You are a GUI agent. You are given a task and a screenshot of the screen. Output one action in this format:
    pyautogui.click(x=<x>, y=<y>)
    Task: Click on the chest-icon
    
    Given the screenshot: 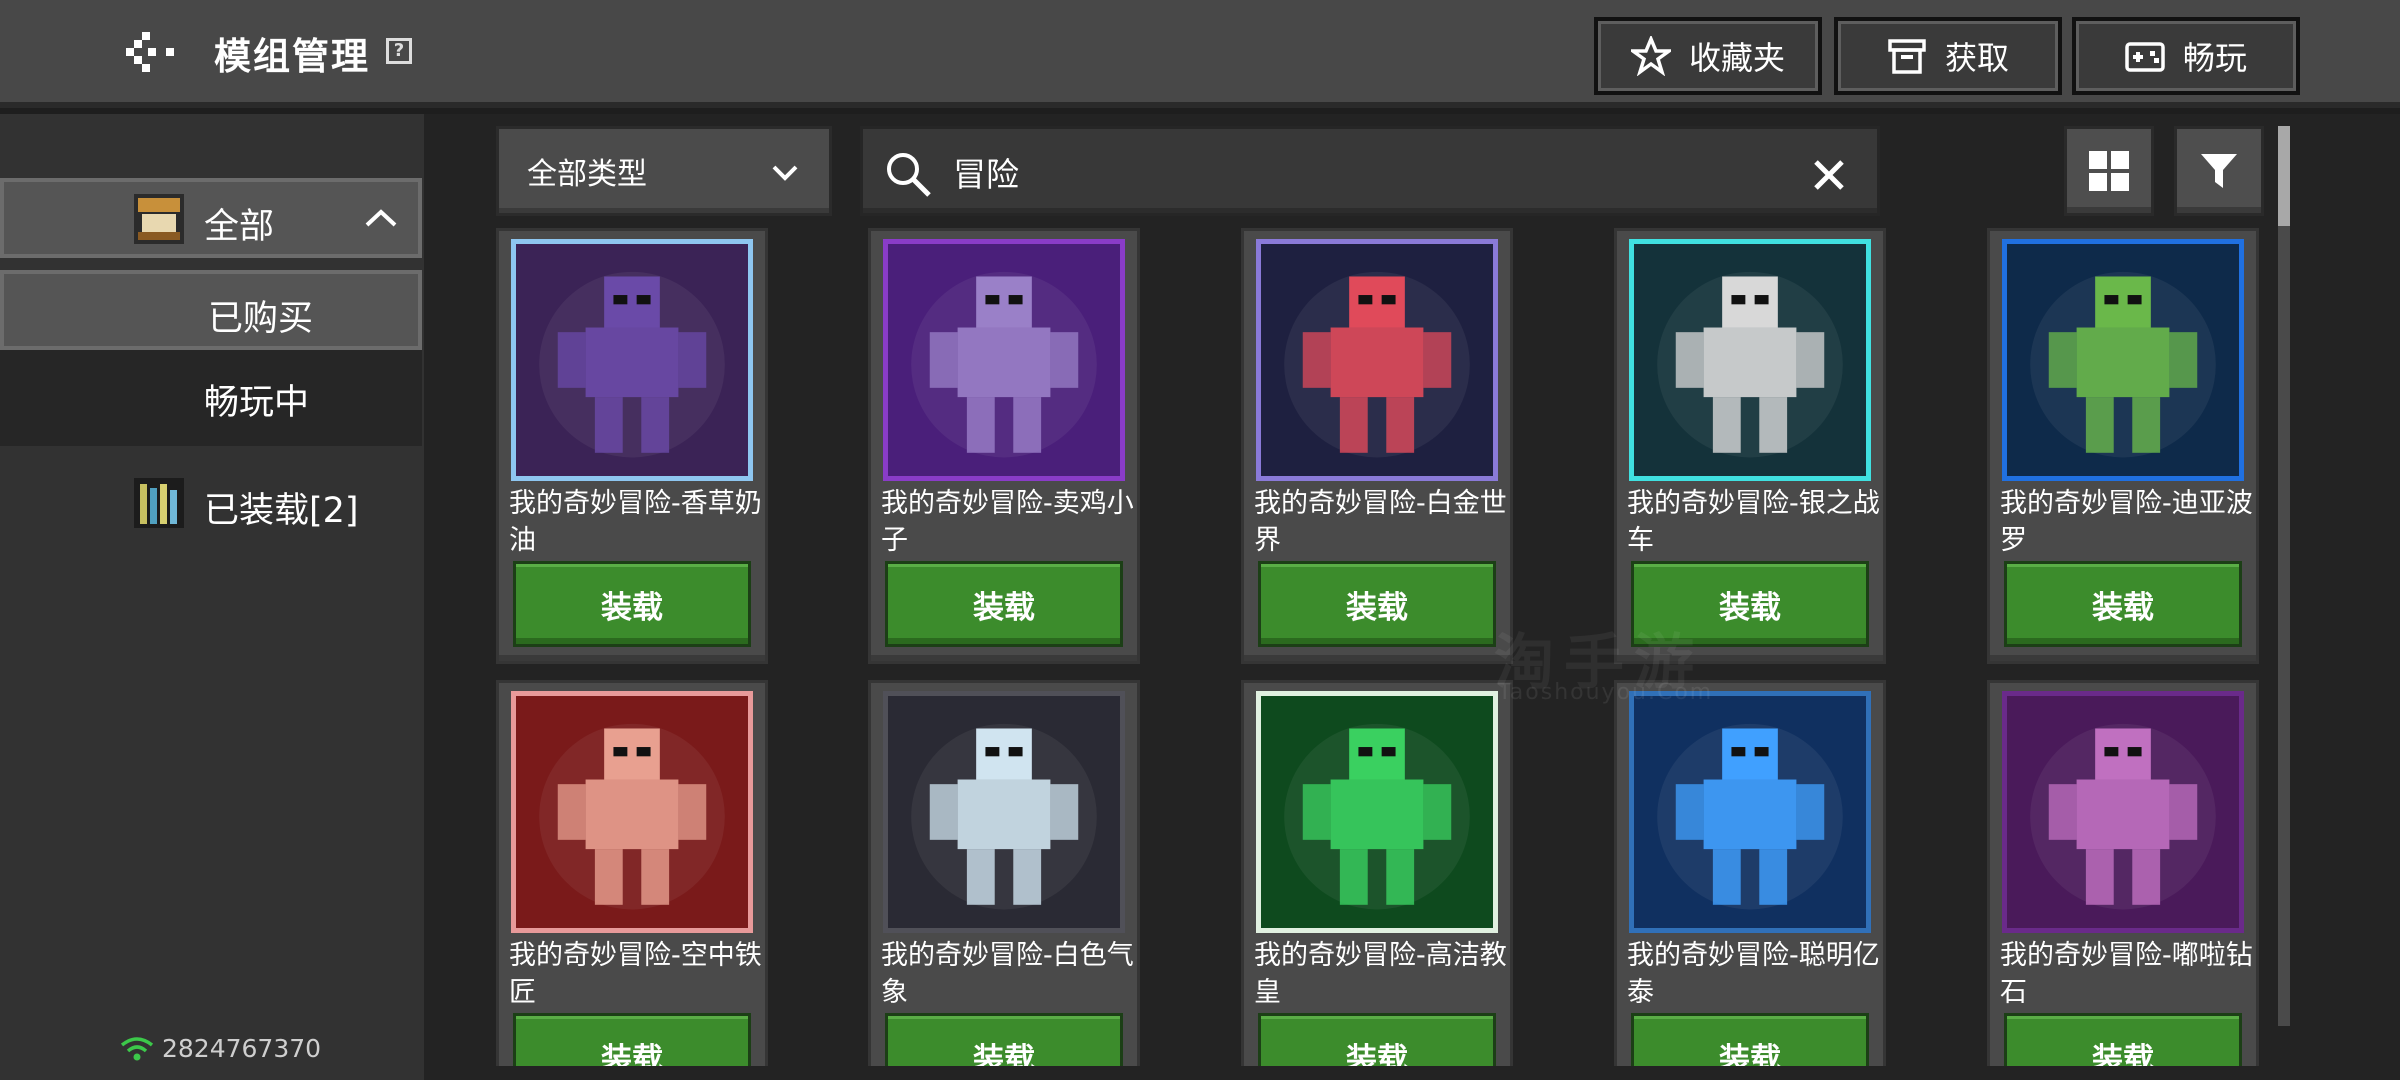 What is the action you would take?
    pyautogui.click(x=159, y=219)
    